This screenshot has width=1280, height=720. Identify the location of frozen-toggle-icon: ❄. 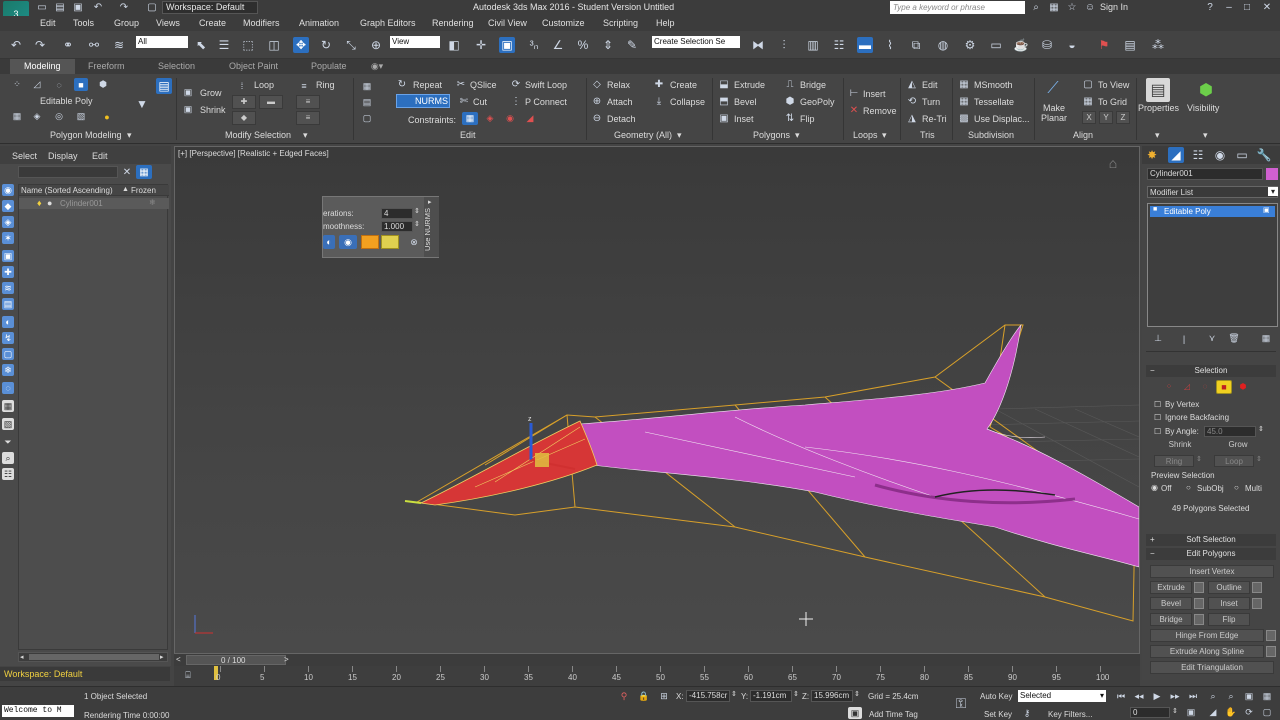
(152, 202).